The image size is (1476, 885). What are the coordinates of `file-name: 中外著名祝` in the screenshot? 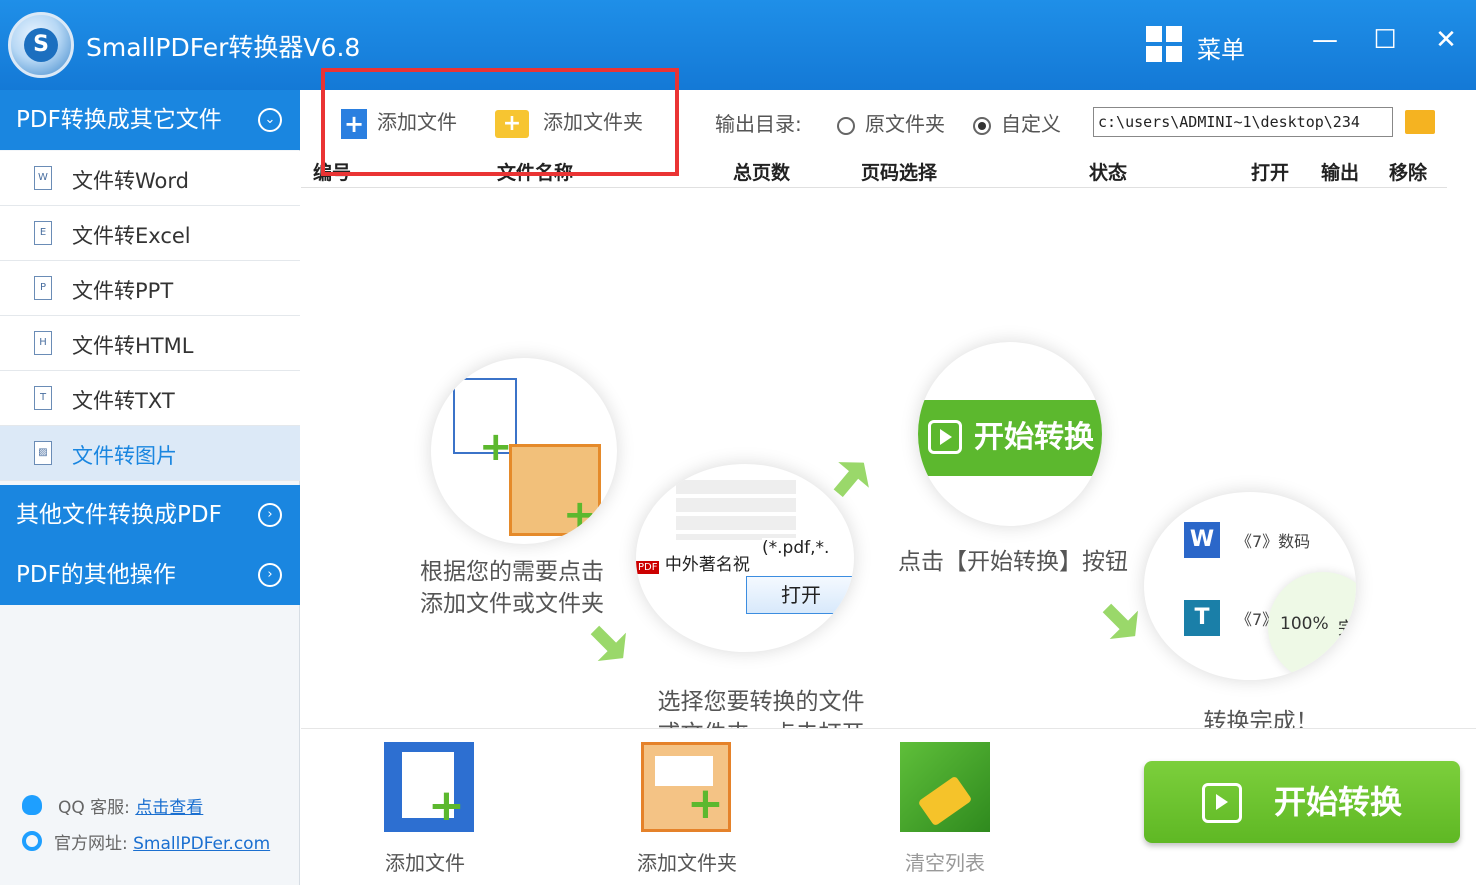 It's located at (707, 565).